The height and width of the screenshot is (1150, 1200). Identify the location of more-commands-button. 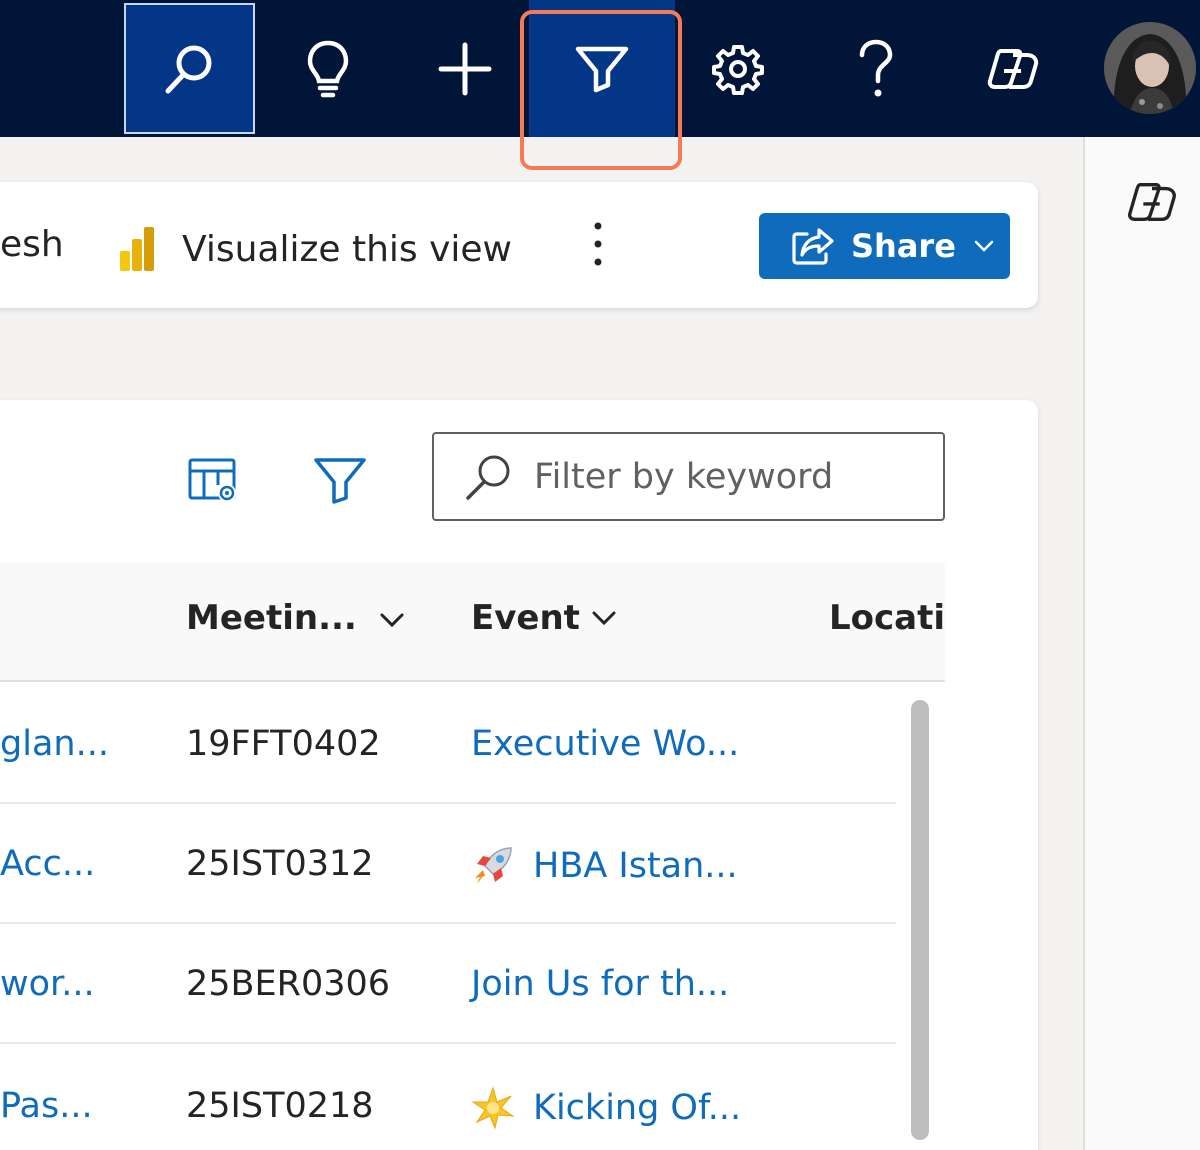
(598, 244).